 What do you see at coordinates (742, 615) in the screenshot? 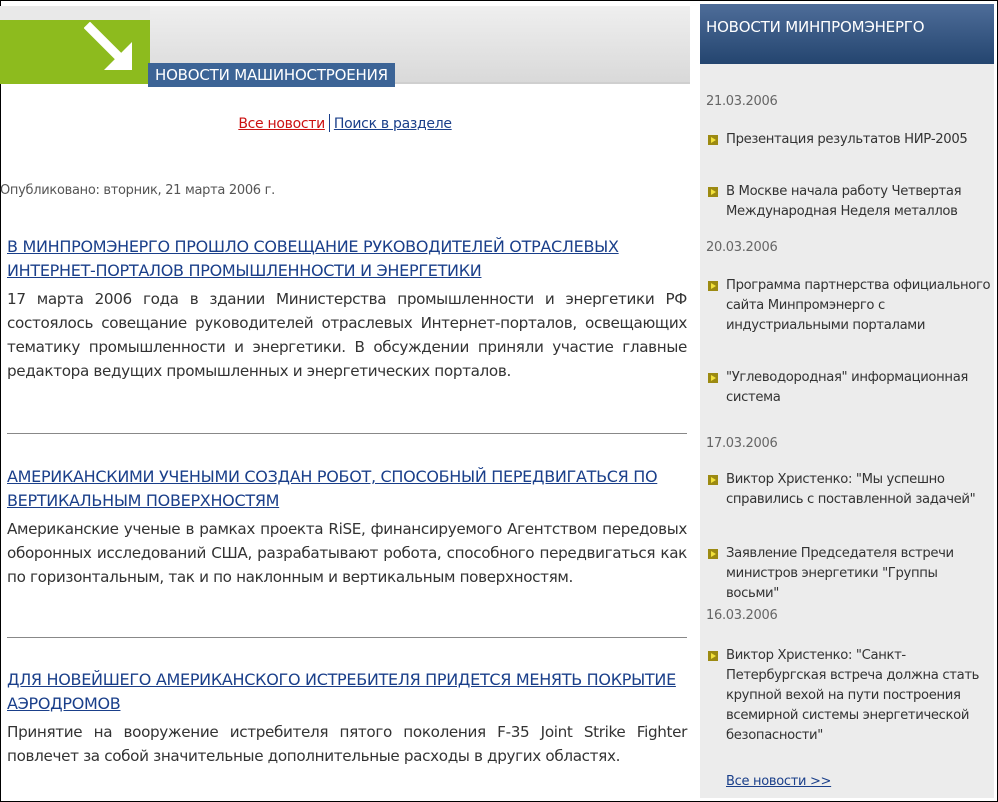
I see `news-date: 16.03.2006` at bounding box center [742, 615].